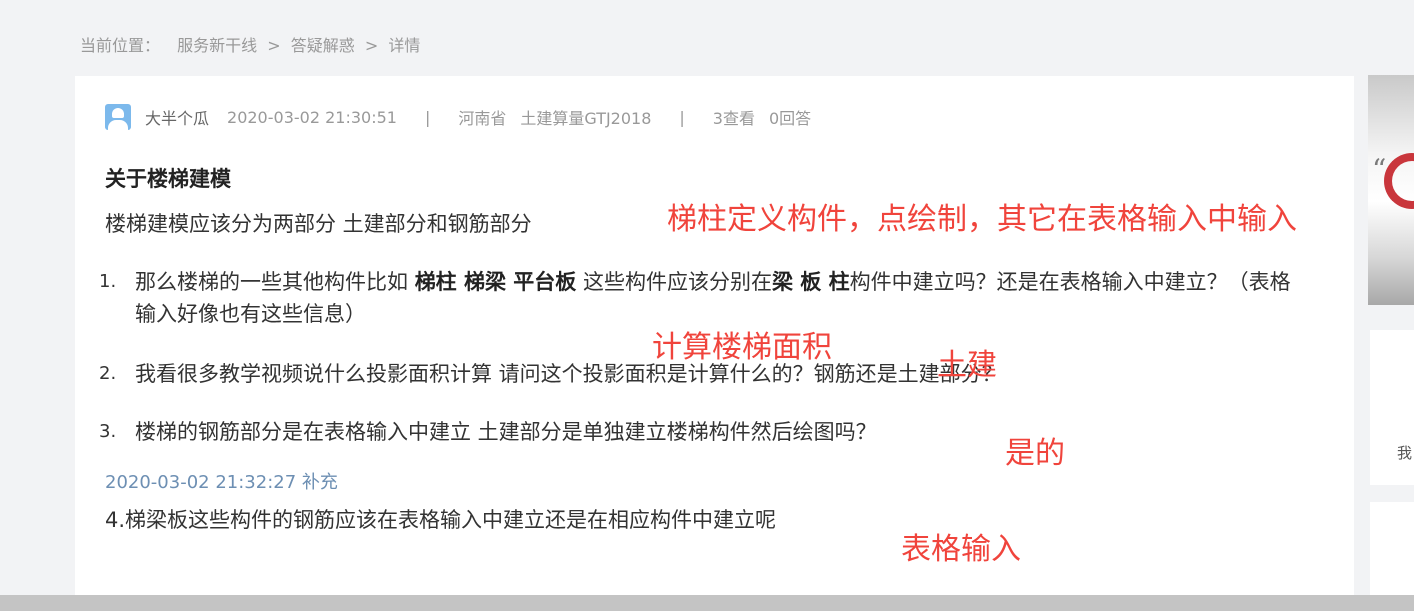  I want to click on annotation-note-1: 梯柱定义构件，点绘制，其它在表格输入中输入, so click(982, 219).